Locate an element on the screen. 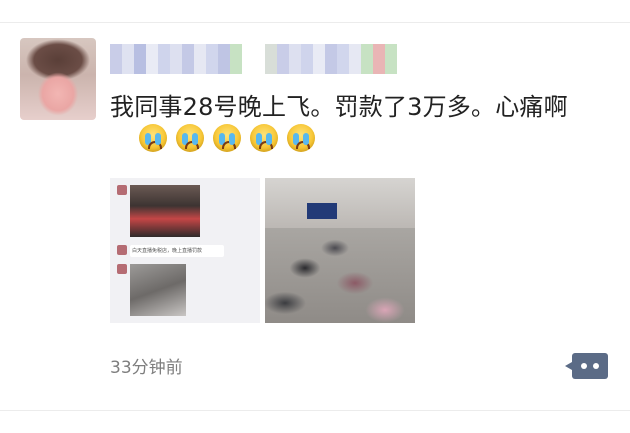 The height and width of the screenshot is (433, 630). avatar is located at coordinates (58, 79).